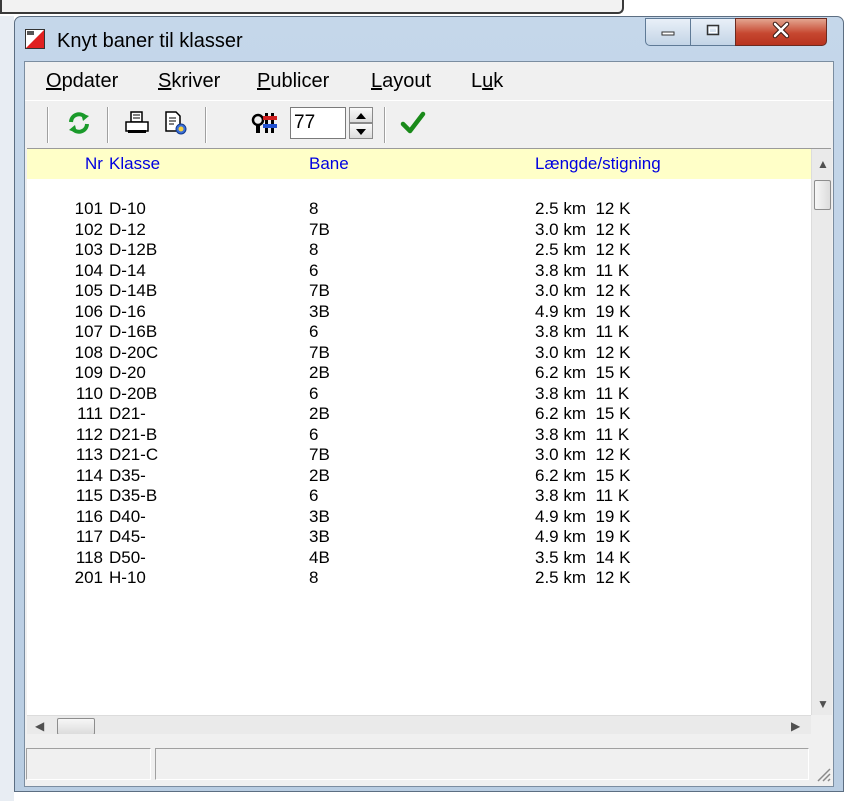  What do you see at coordinates (668, 32) in the screenshot?
I see `minimize-button` at bounding box center [668, 32].